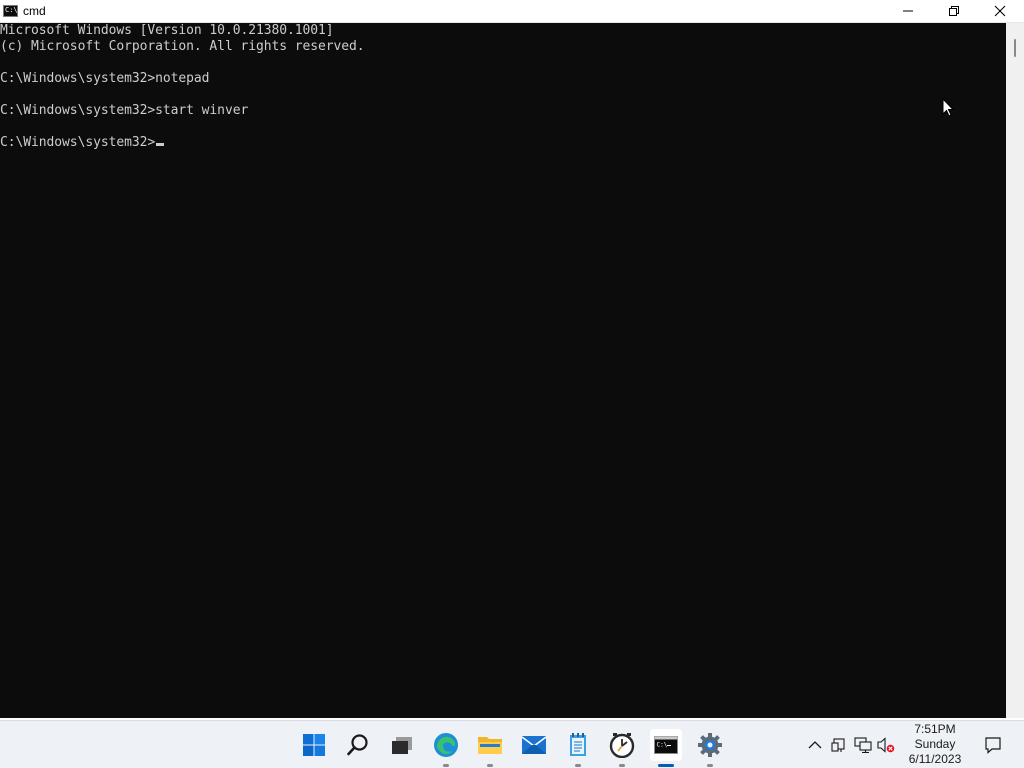  I want to click on device-icon, so click(838, 745).